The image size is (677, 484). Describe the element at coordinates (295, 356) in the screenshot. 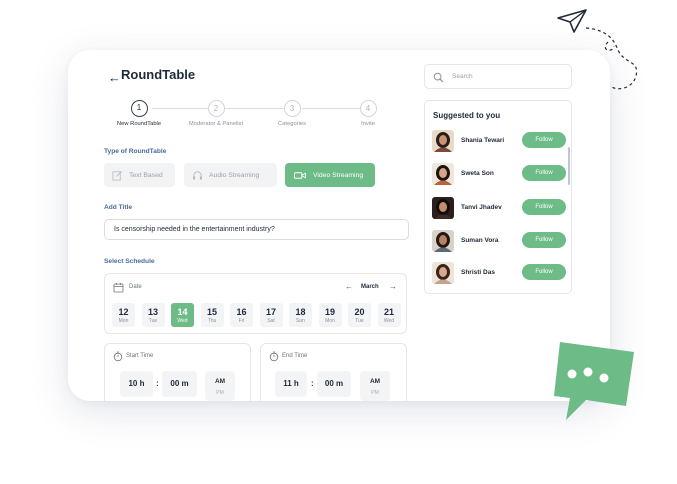

I see `end-time-label: End Time` at that location.